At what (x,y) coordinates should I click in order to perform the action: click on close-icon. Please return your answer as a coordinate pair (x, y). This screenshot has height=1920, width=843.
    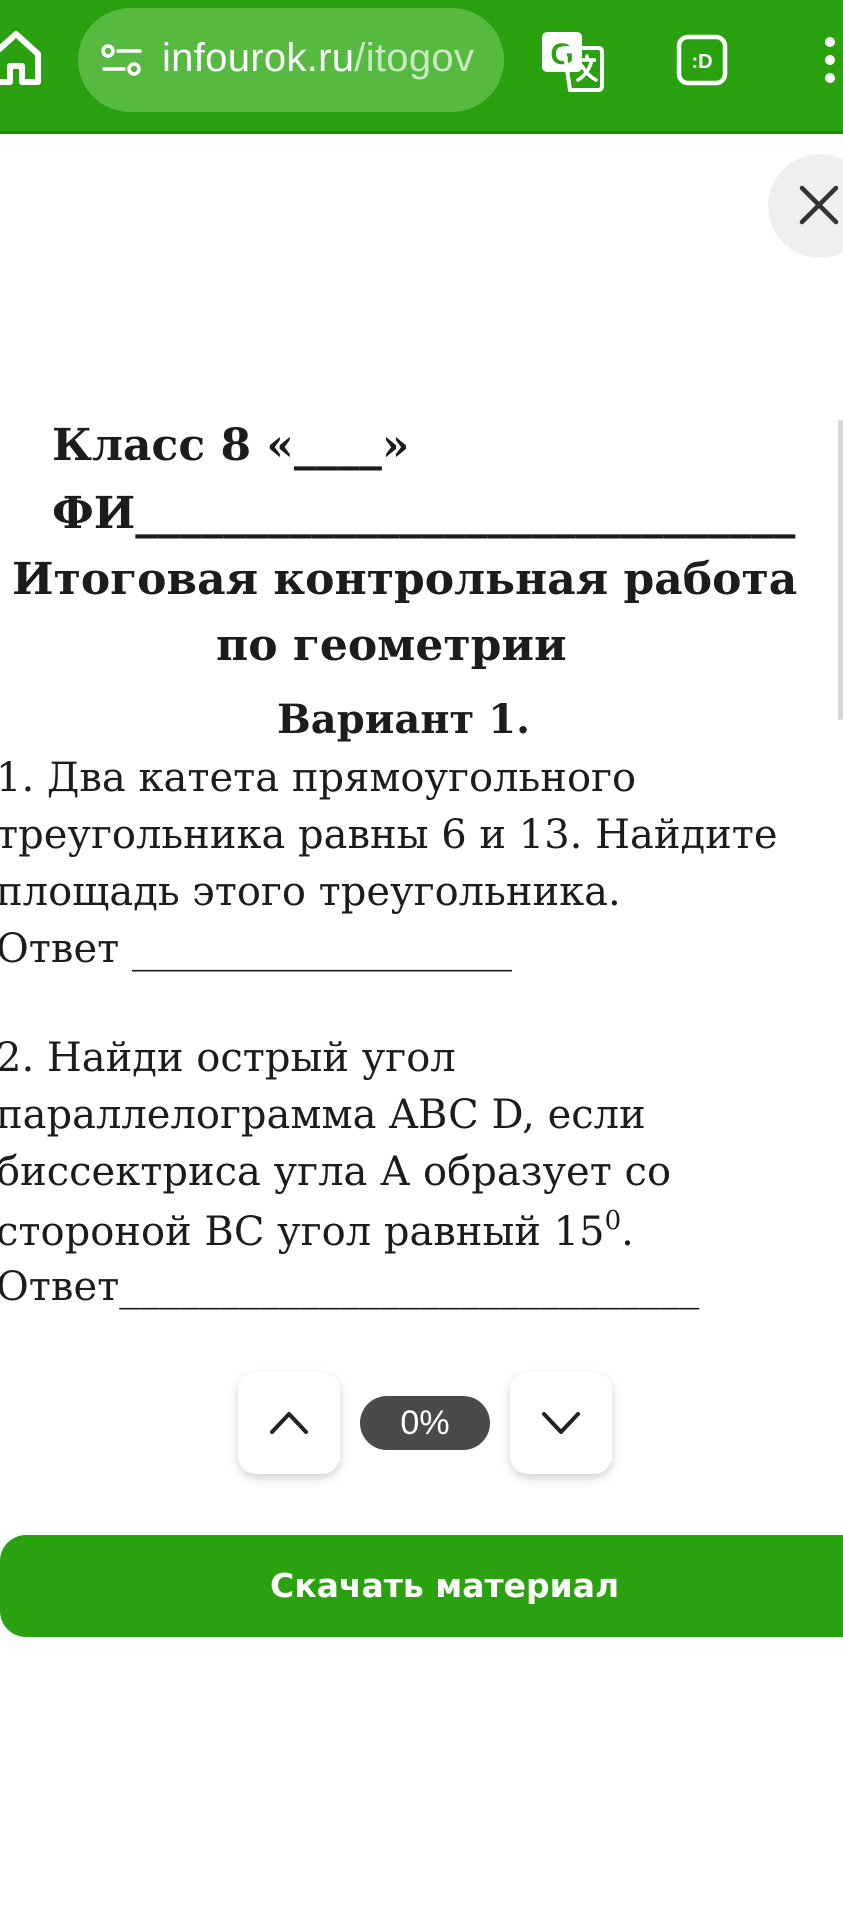
    Looking at the image, I should click on (819, 205).